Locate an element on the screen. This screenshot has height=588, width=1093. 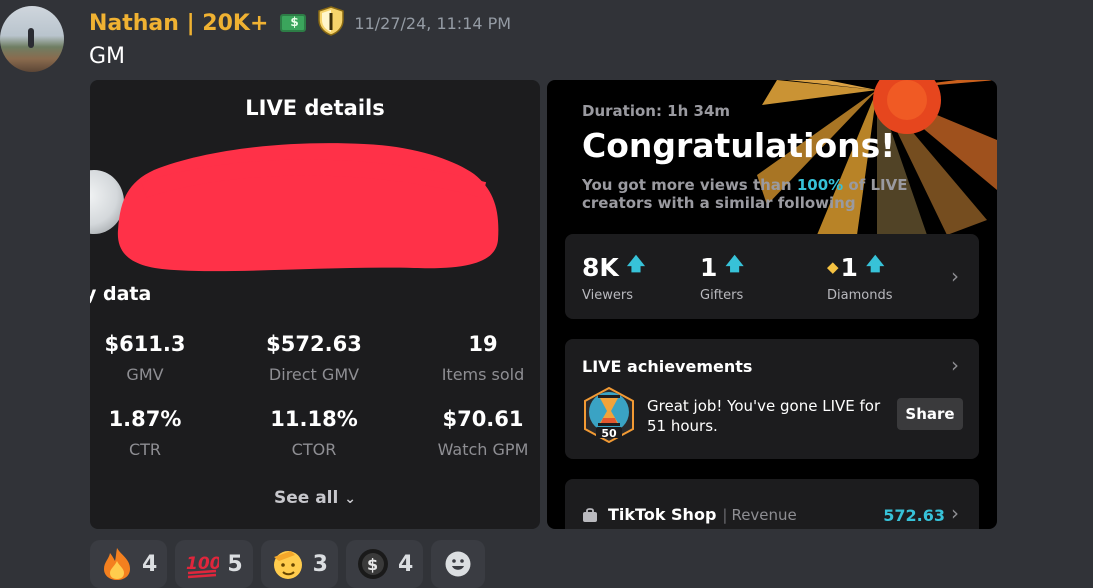
reaction-count: 3 is located at coordinates (320, 564).